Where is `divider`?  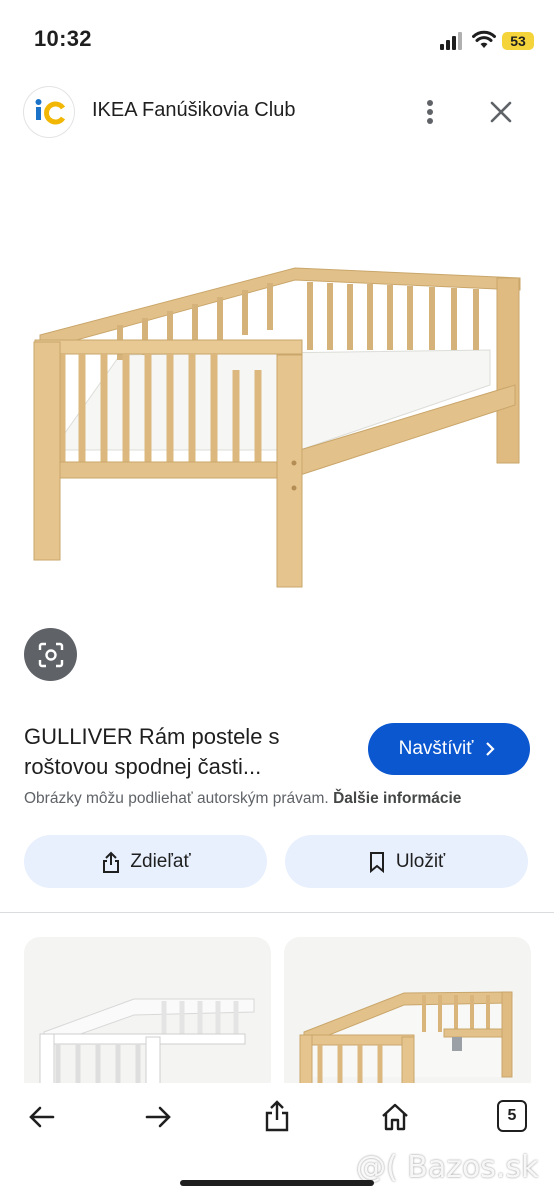
divider is located at coordinates (277, 912).